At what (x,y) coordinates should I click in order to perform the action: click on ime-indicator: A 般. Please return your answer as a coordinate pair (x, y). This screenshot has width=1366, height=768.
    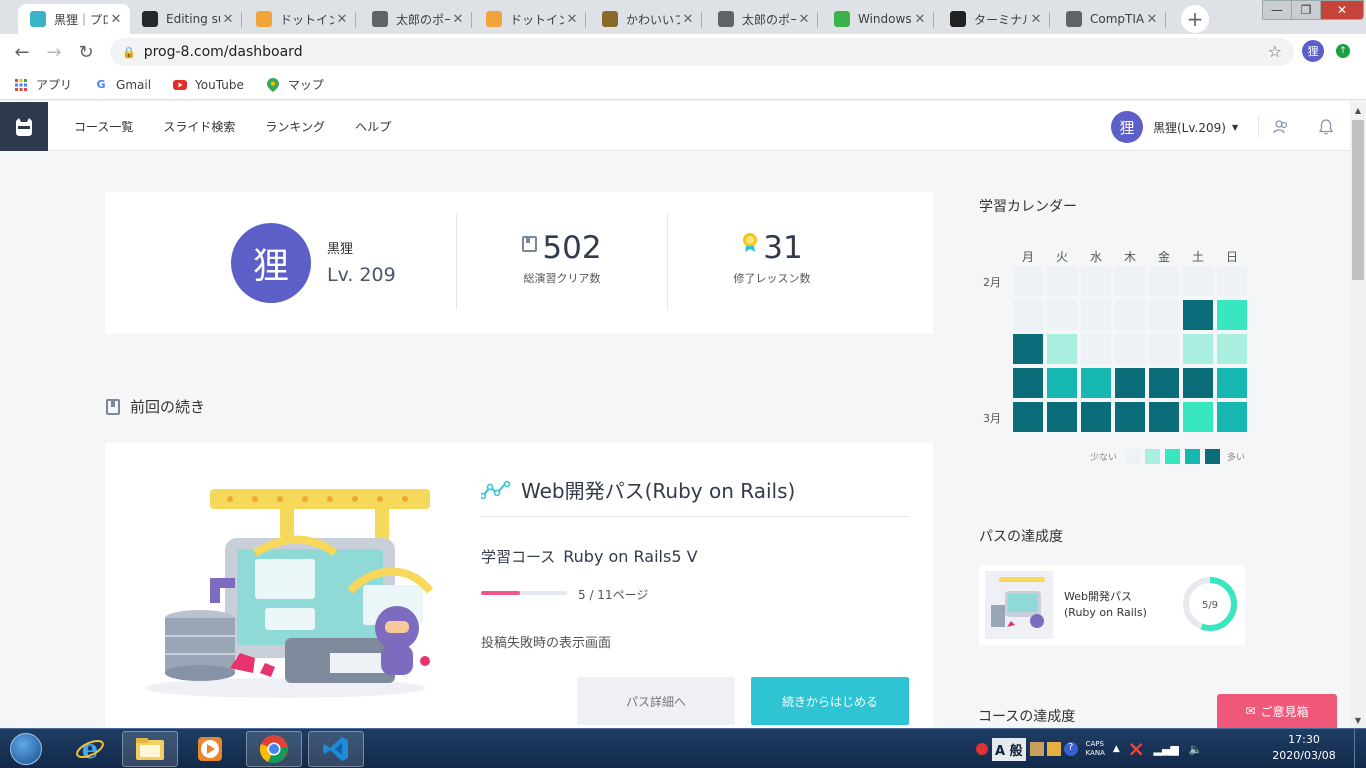
    Looking at the image, I should click on (1009, 749).